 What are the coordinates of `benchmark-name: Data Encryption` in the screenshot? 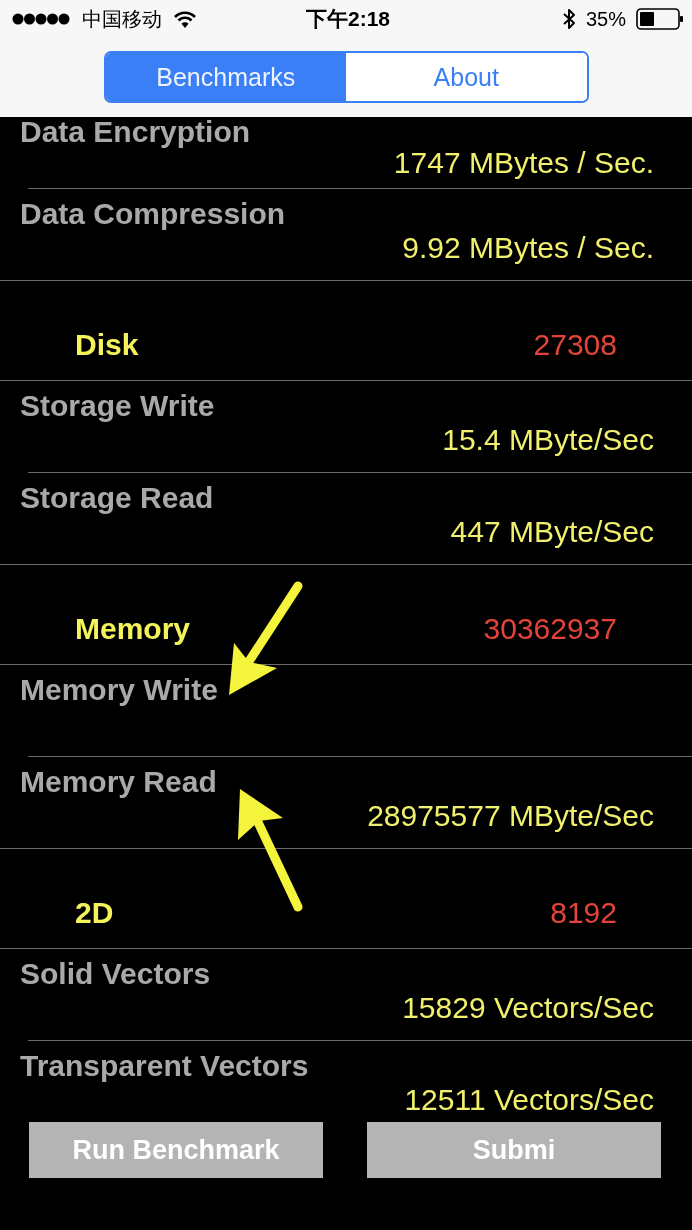 It's located at (135, 132).